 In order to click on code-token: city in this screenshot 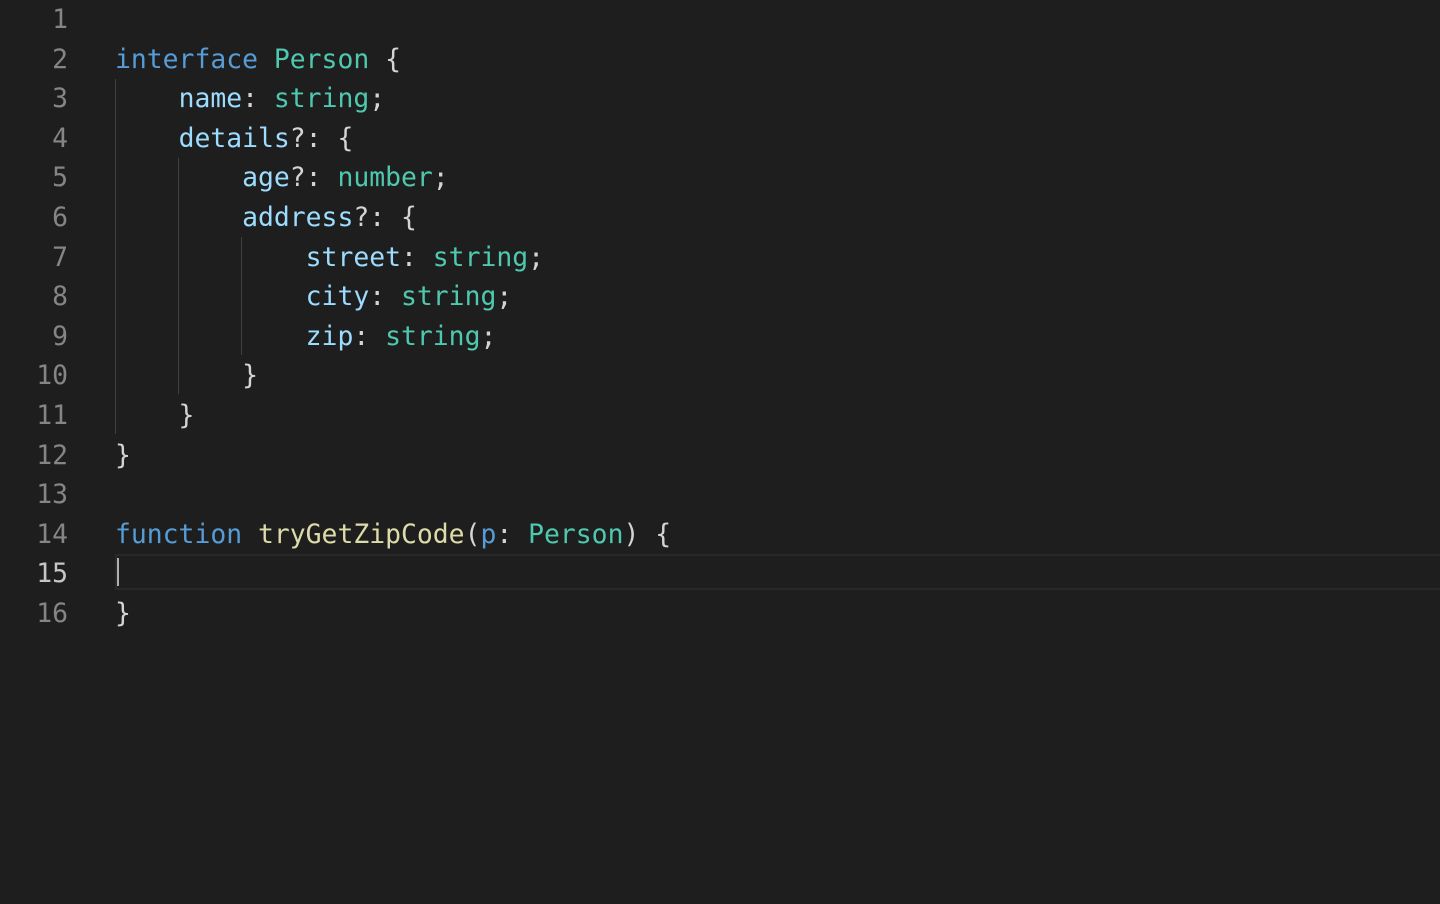, I will do `click(337, 297)`.